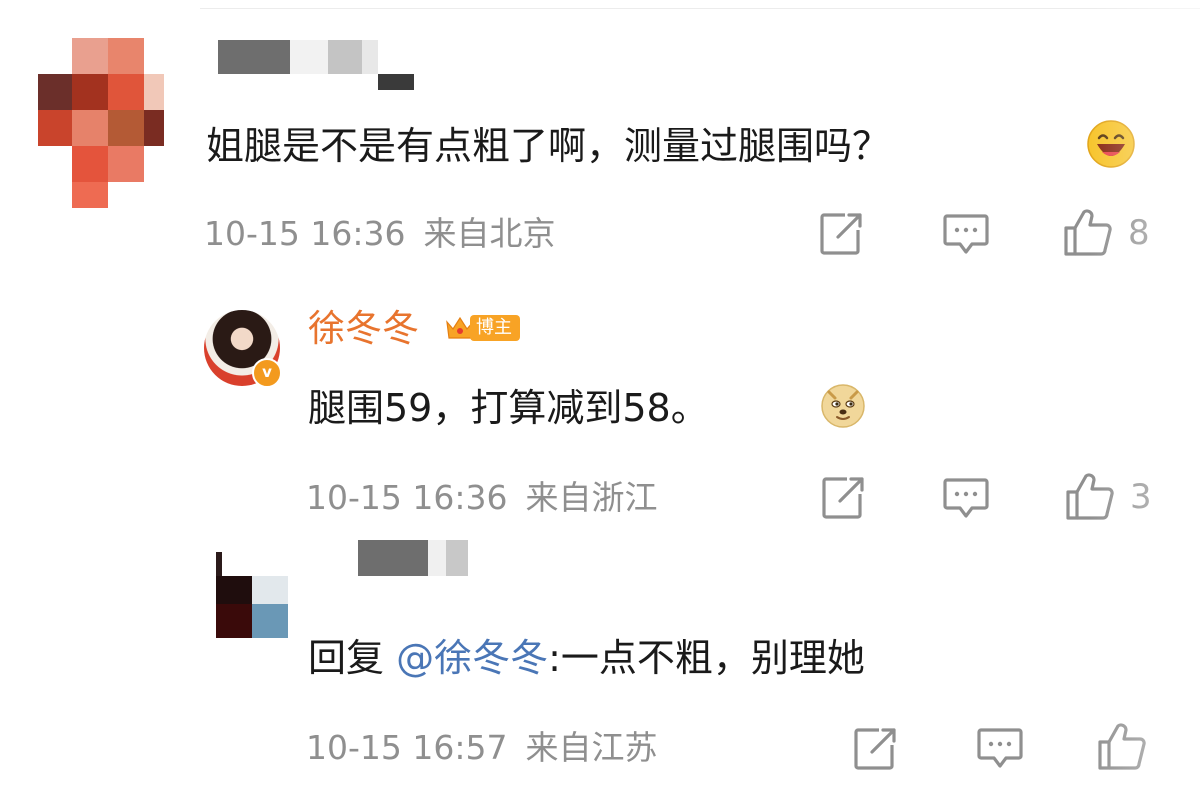 The width and height of the screenshot is (1200, 804). I want to click on divider, so click(700, 8).